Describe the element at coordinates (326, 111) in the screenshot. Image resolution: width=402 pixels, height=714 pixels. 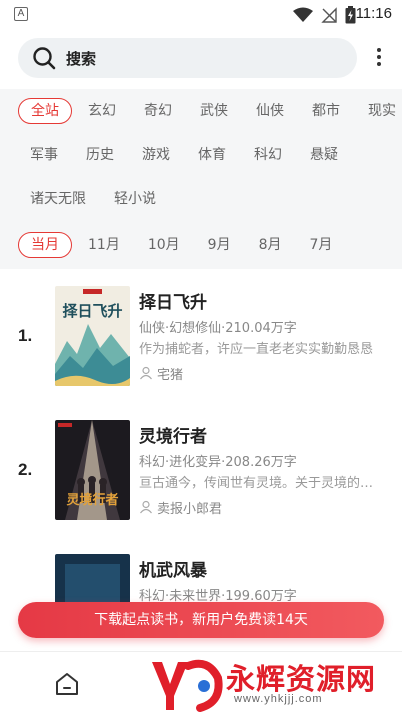
I see `category-chip-dushi: 都市` at that location.